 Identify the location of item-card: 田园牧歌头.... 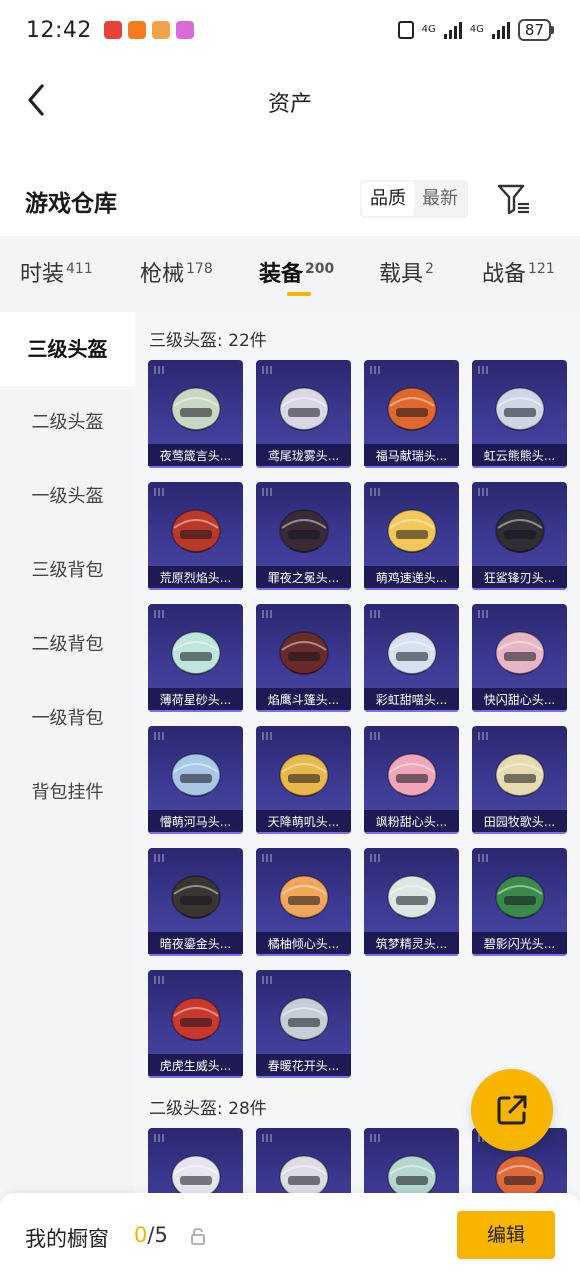
(519, 780).